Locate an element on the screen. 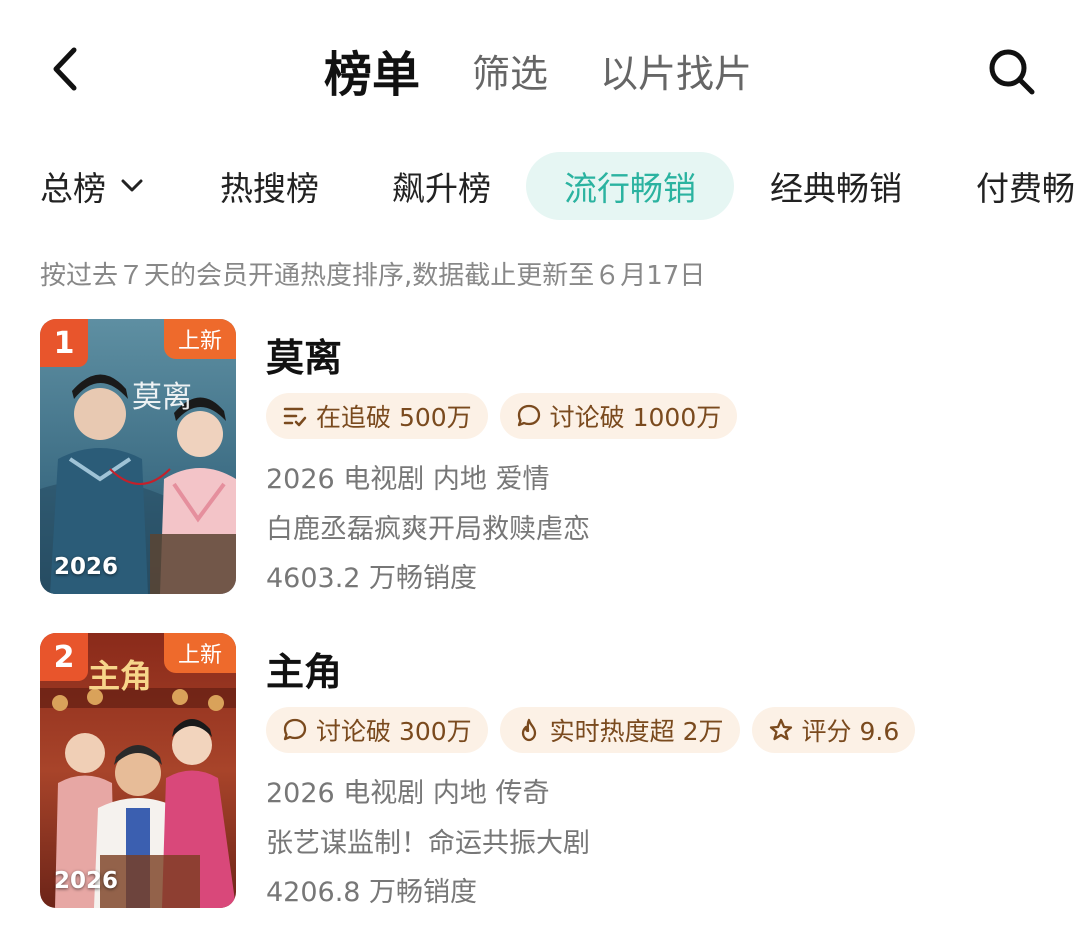 This screenshot has height=935, width=1080. heat-badge: 实时热度超 2万 is located at coordinates (619, 730).